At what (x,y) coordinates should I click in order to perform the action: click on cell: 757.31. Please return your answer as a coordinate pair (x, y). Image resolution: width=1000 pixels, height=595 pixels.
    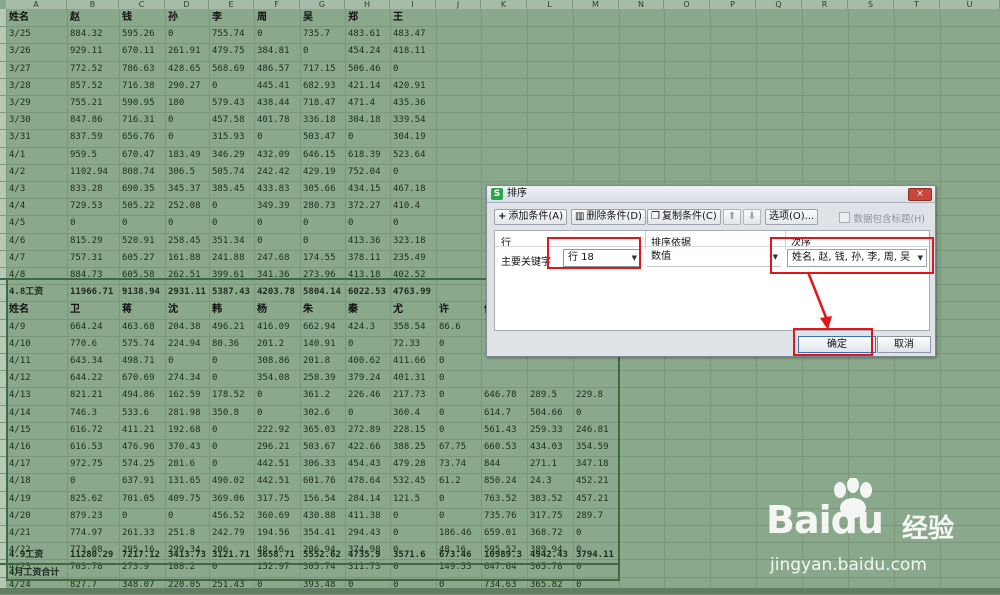
    Looking at the image, I should click on (94, 258).